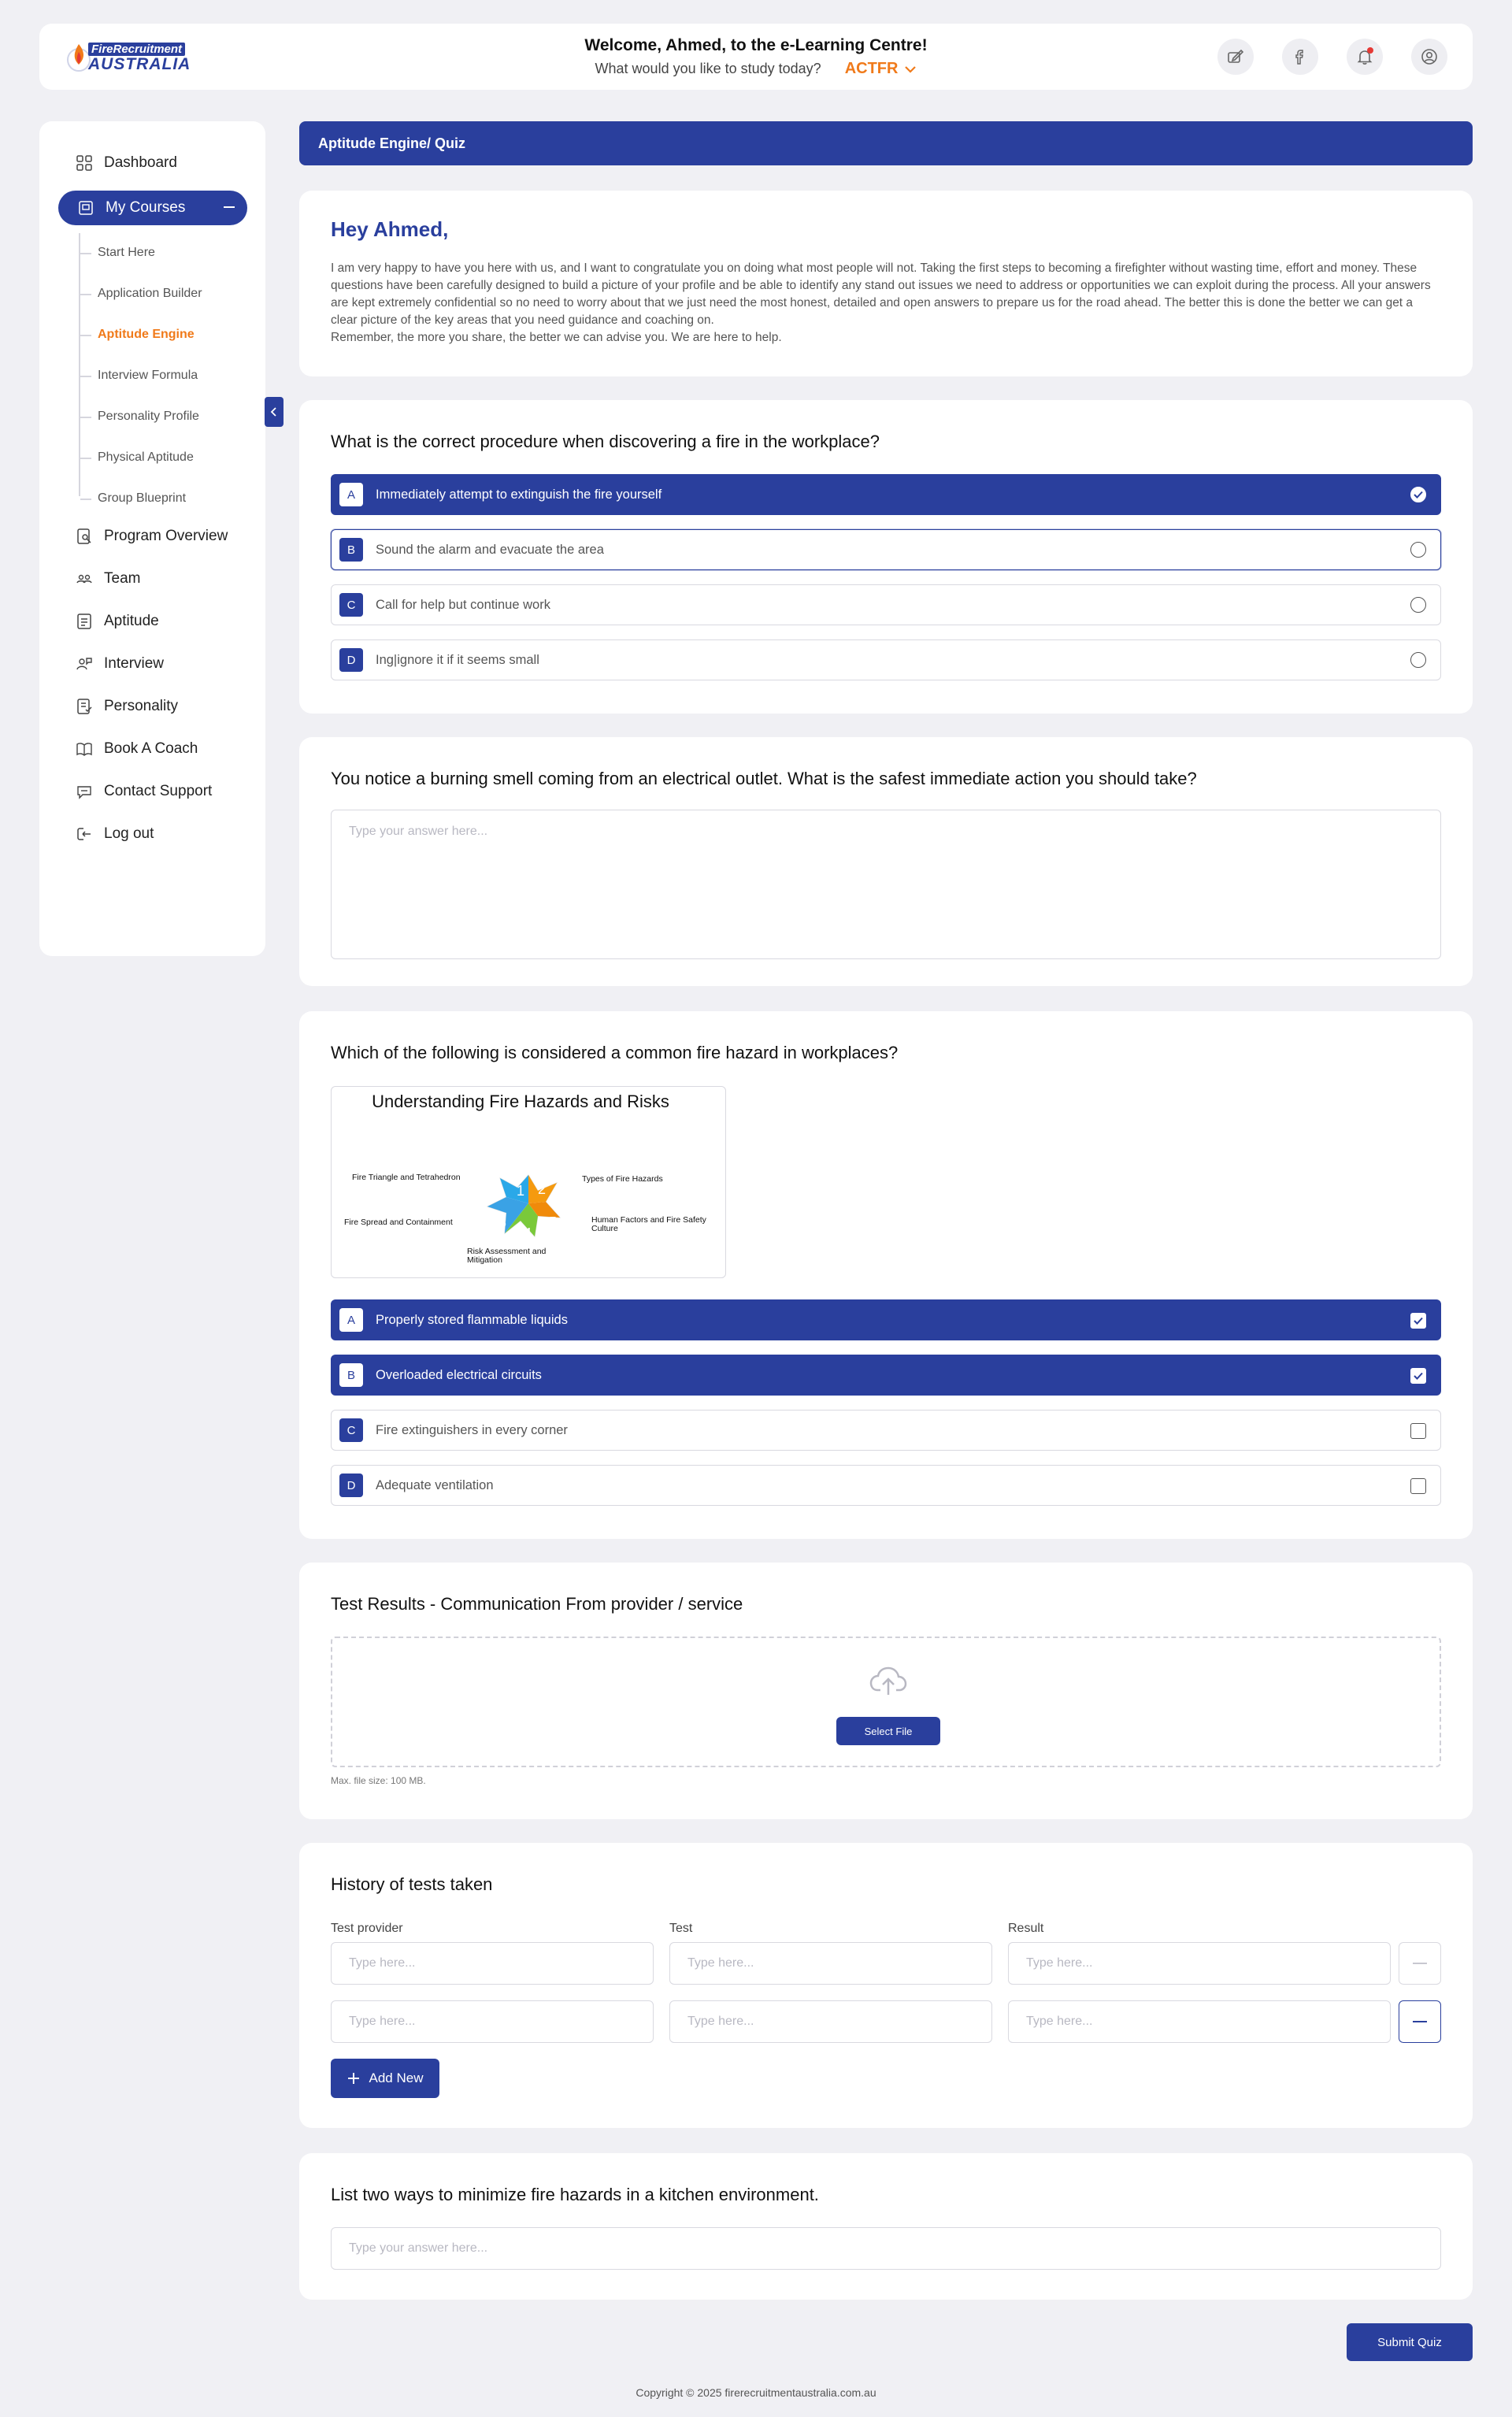 The image size is (1512, 2417). I want to click on submenu-line, so click(79, 364).